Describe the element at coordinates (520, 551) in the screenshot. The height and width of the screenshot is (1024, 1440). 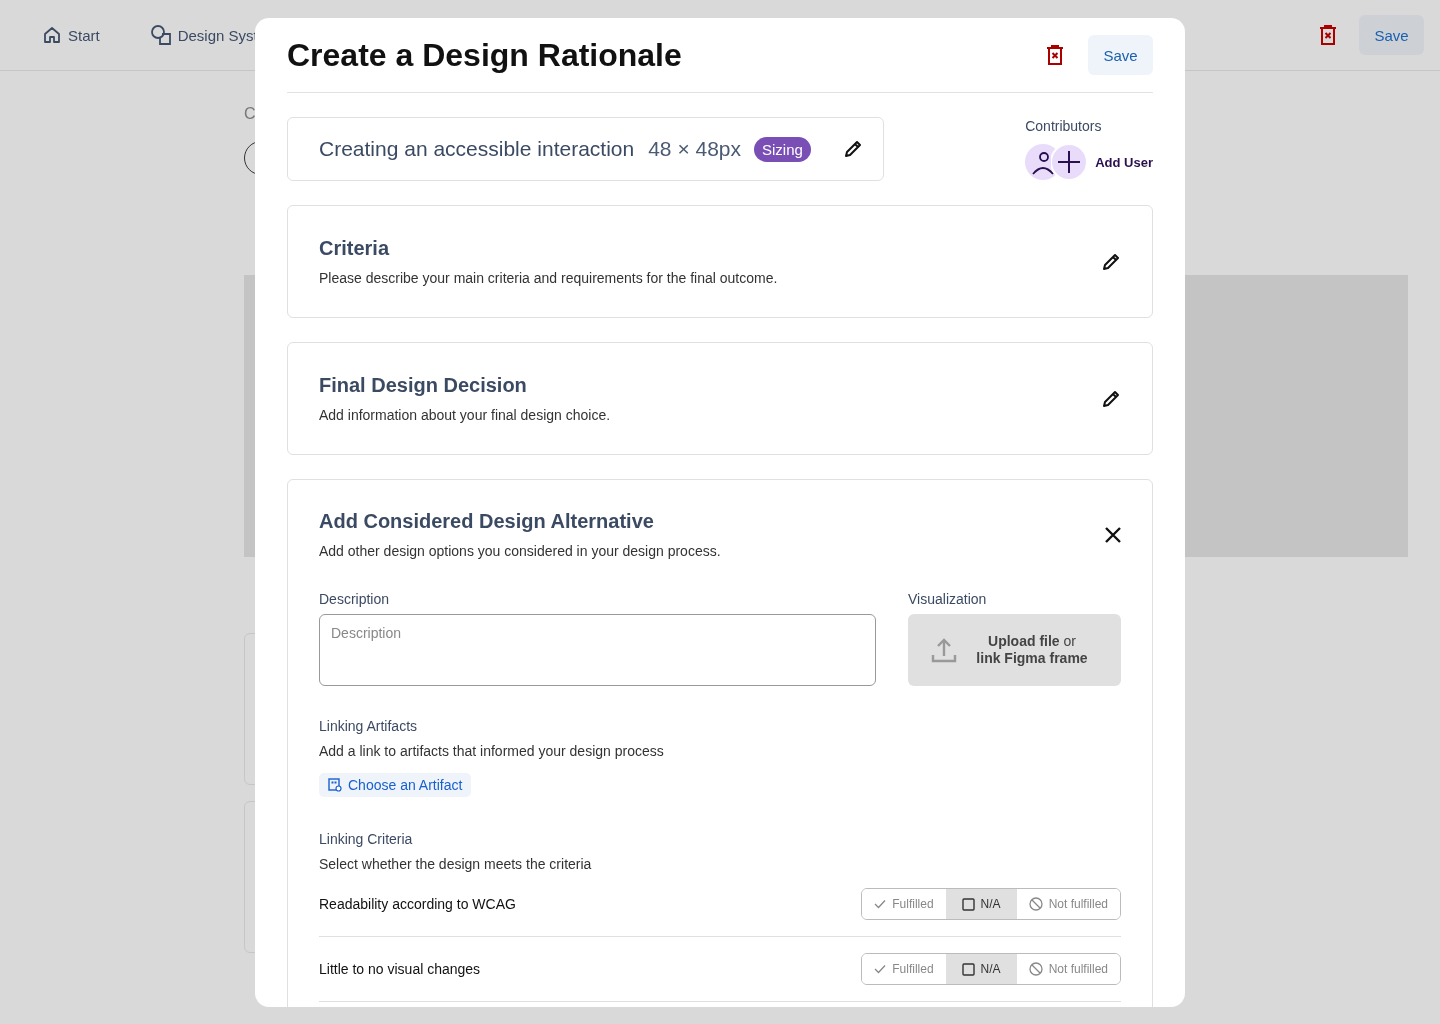
I see `section-description: Add other design options you considered in your design process.` at that location.